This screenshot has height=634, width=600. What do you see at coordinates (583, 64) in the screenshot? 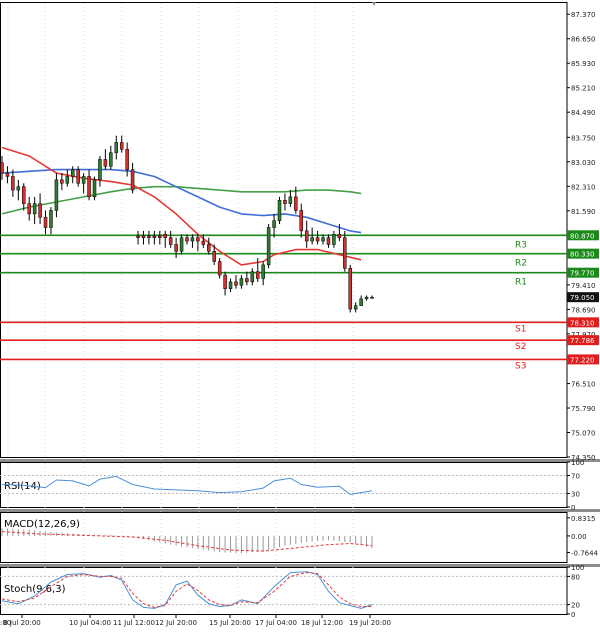
I see `y-tick-label: 85.930` at bounding box center [583, 64].